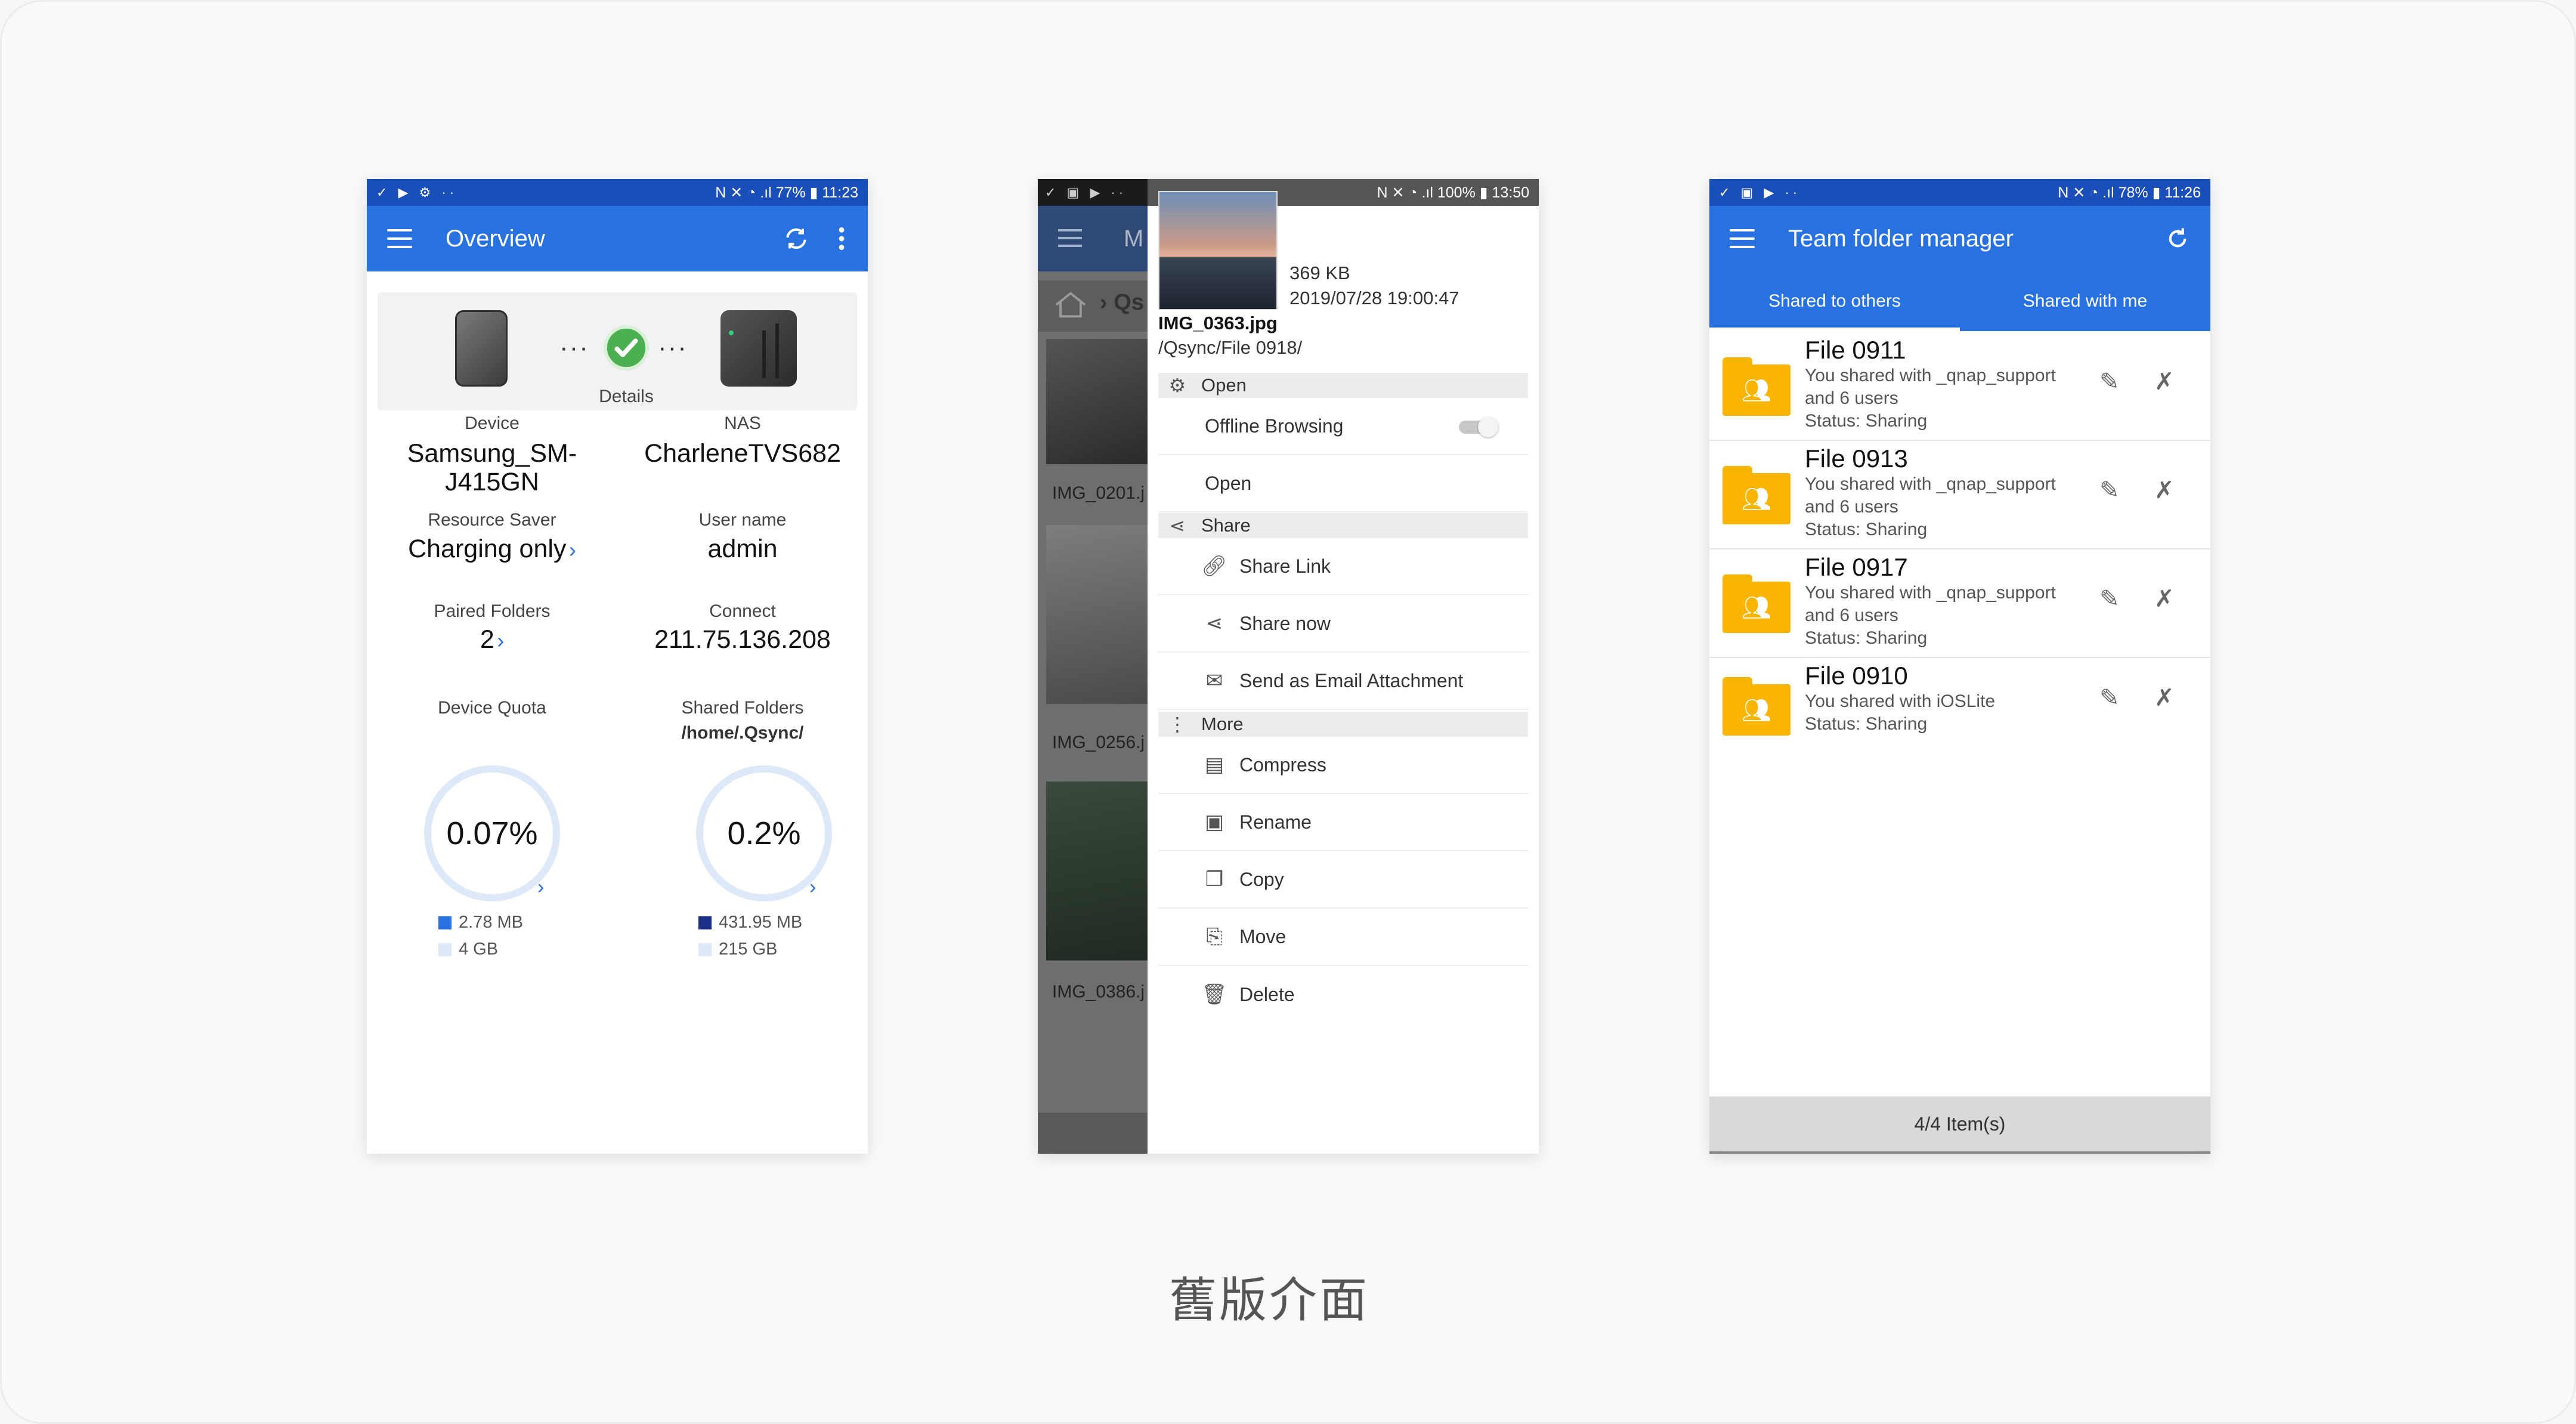  Describe the element at coordinates (1959, 239) in the screenshot. I see `app-bar: Team folder manager` at that location.